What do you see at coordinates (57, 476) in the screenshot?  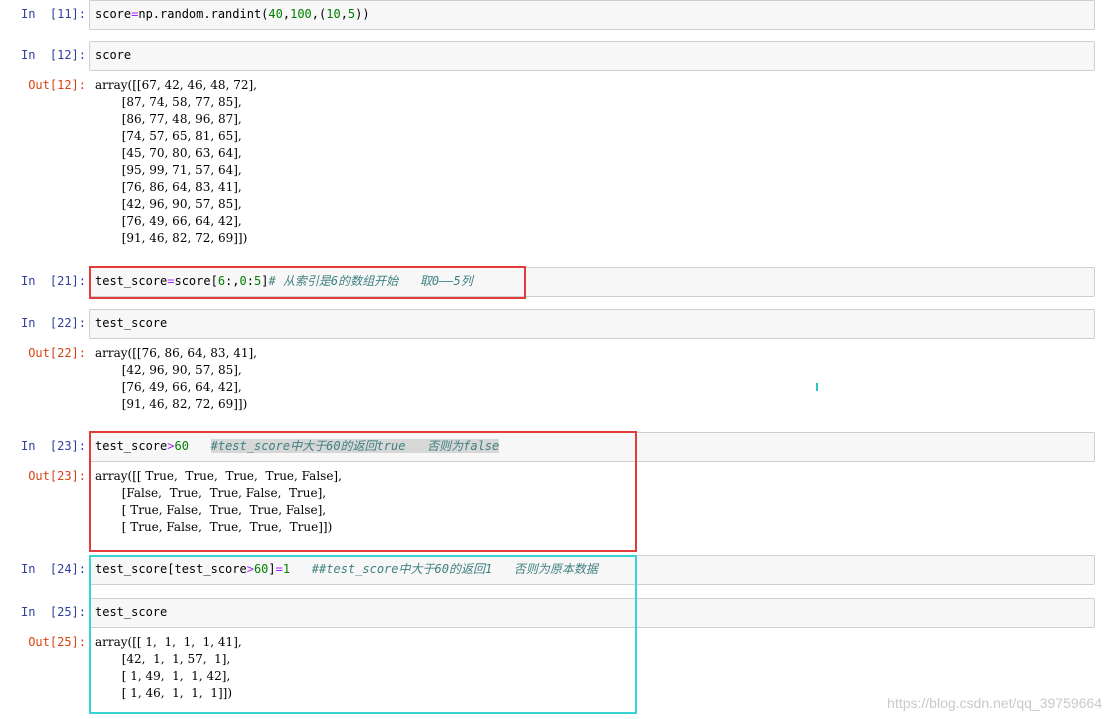 I see `cell-23-out-prompt: Out[23]:` at bounding box center [57, 476].